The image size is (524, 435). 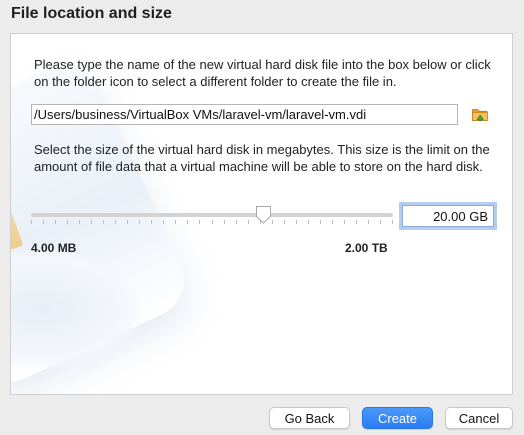 I want to click on slider-thumb, so click(x=263, y=215).